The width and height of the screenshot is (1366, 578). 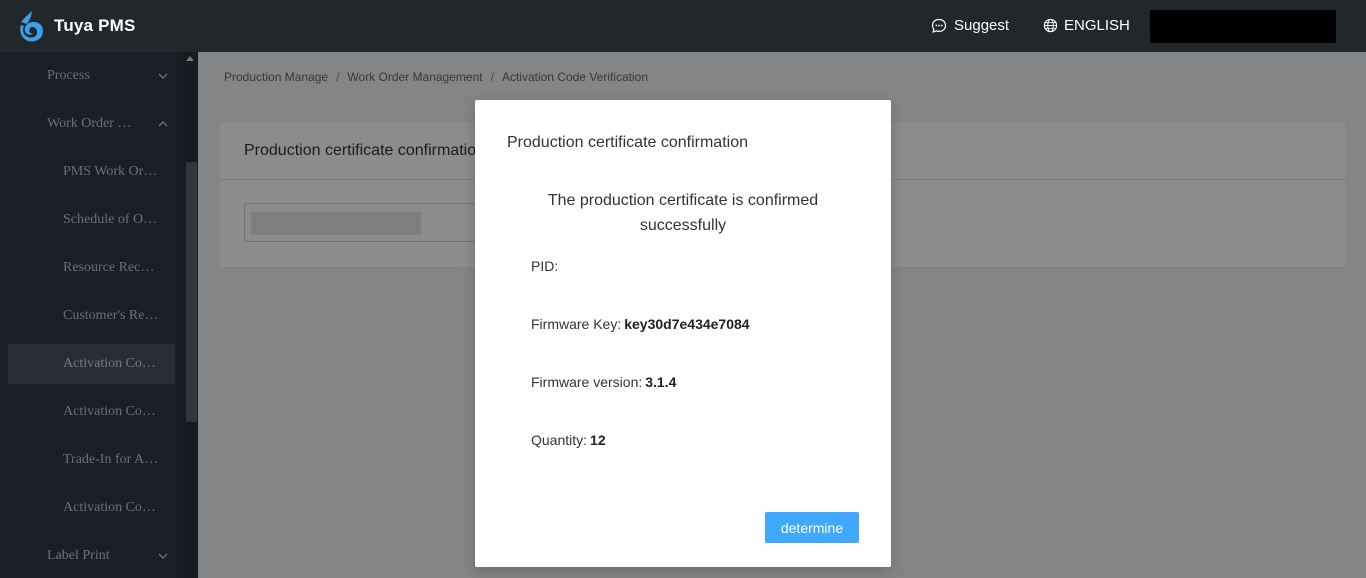 What do you see at coordinates (939, 25) in the screenshot?
I see `chat-bubble-icon` at bounding box center [939, 25].